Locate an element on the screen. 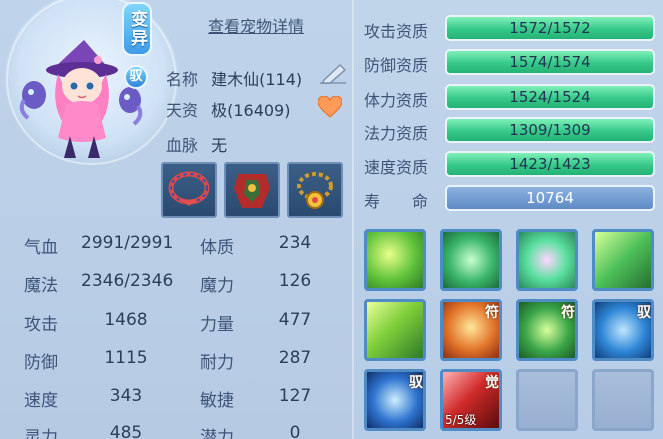  aptitude-label-0: 攻击资质 is located at coordinates (396, 31).